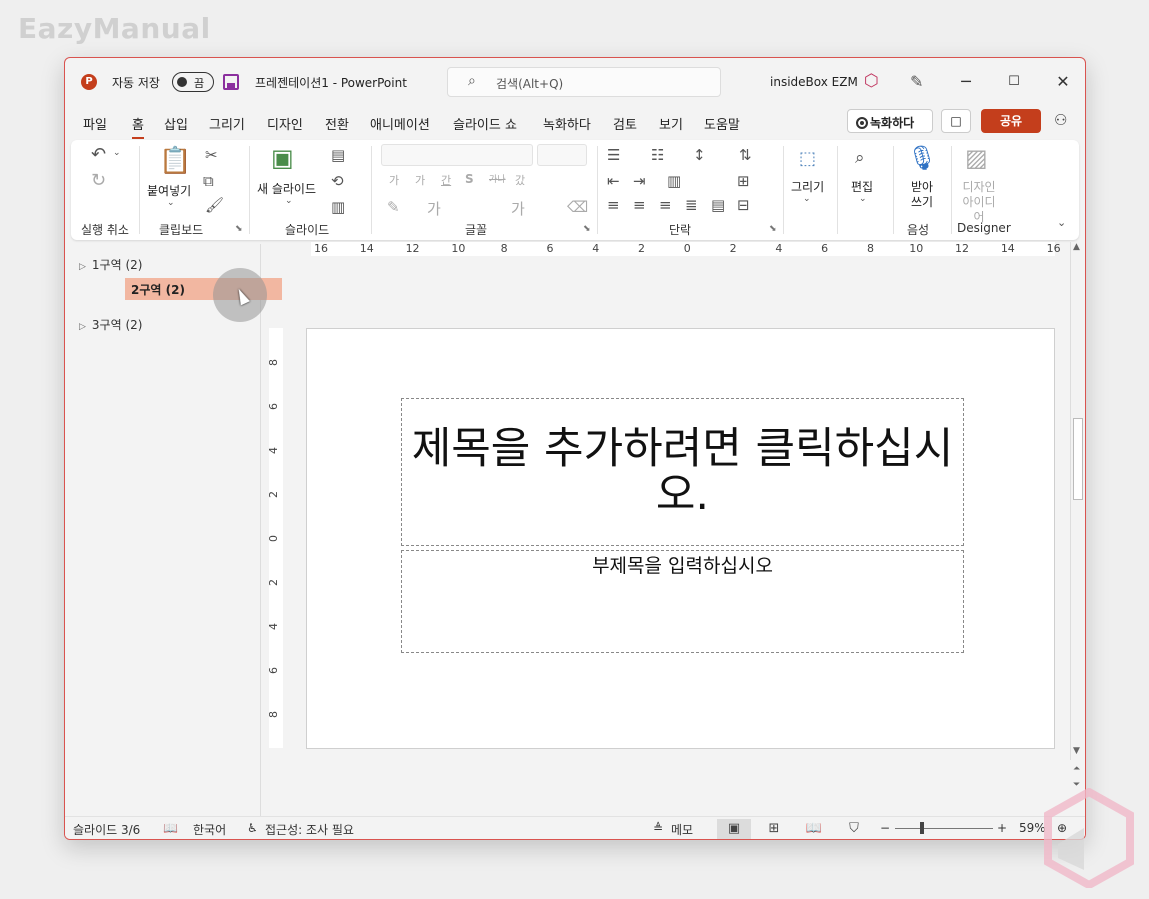  Describe the element at coordinates (1014, 82) in the screenshot. I see `maximize-button: ☐` at that location.